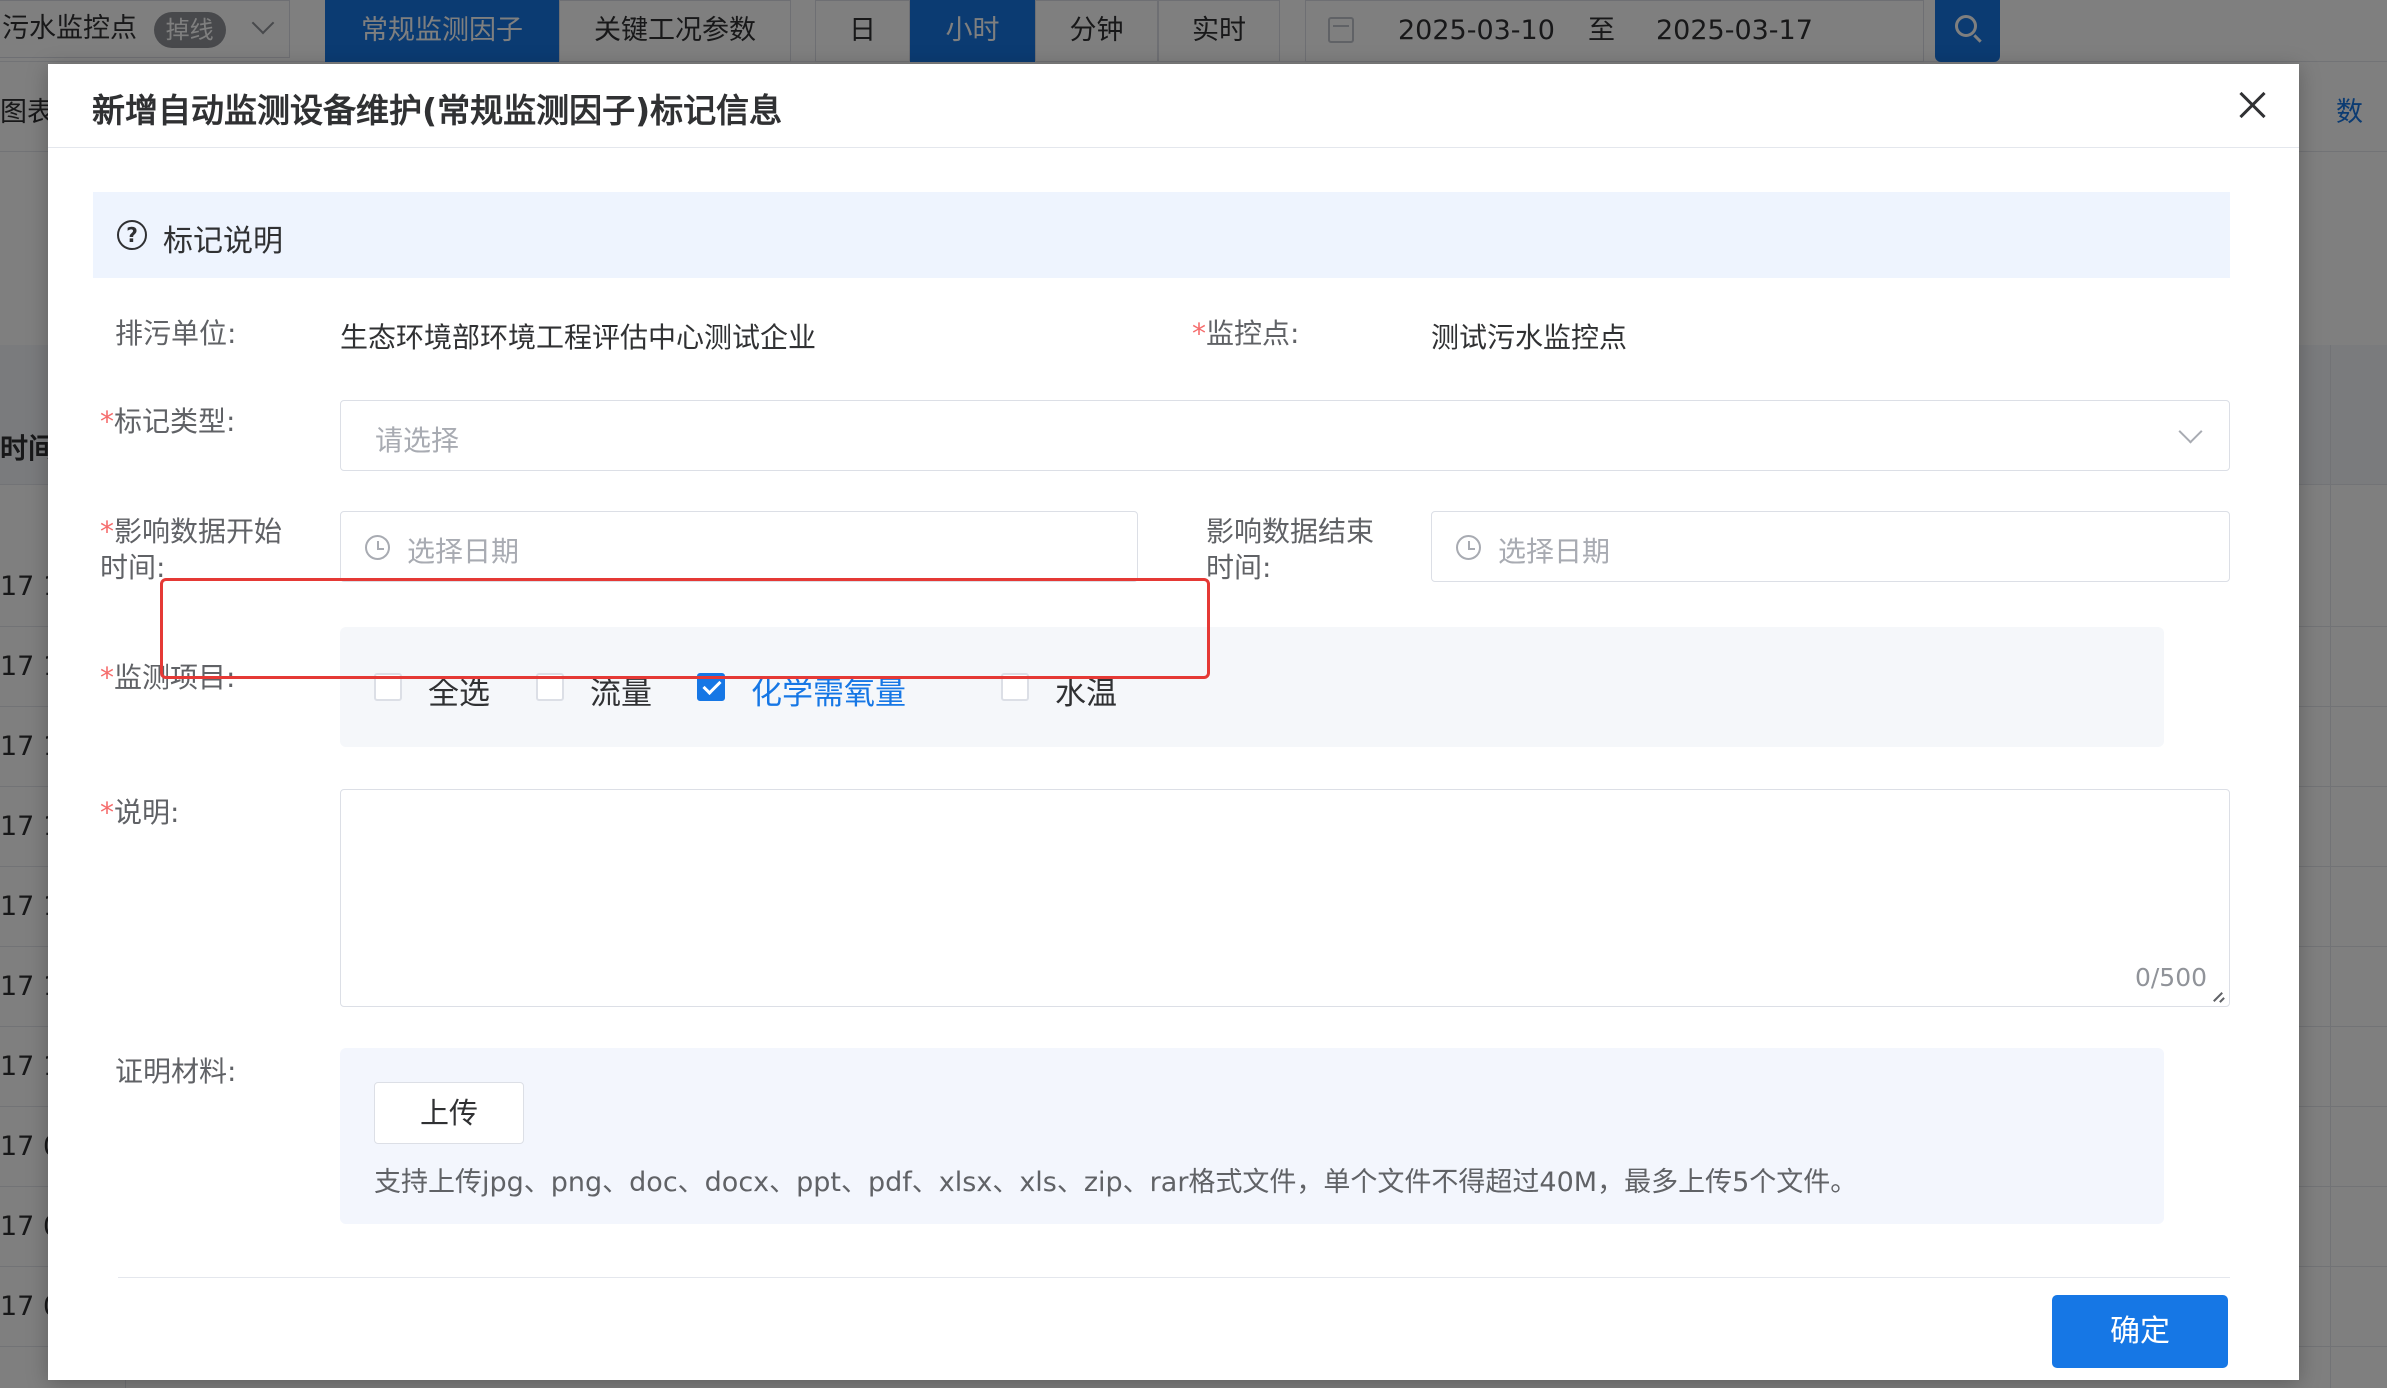 This screenshot has width=2387, height=1388. I want to click on footer-divider, so click(1174, 1277).